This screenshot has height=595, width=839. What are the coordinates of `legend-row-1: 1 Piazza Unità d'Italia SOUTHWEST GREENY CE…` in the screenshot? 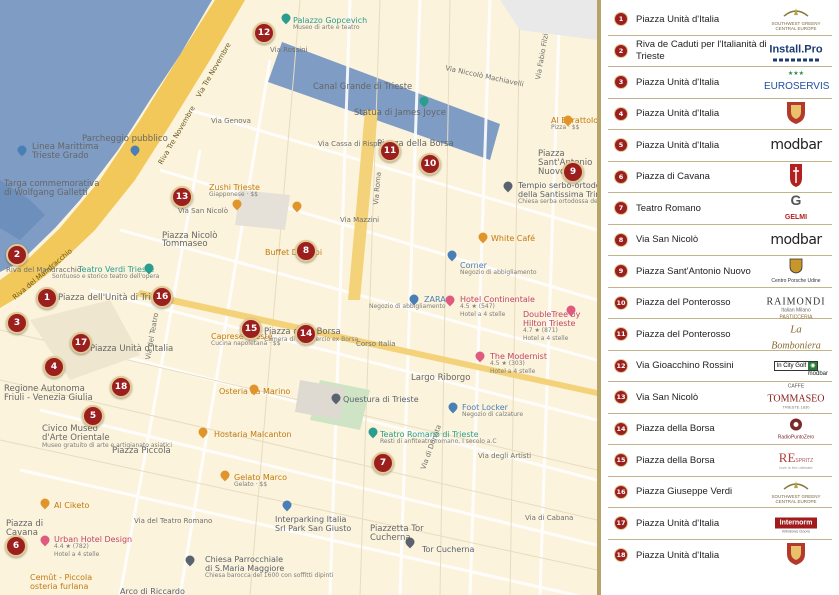 It's located at (720, 20).